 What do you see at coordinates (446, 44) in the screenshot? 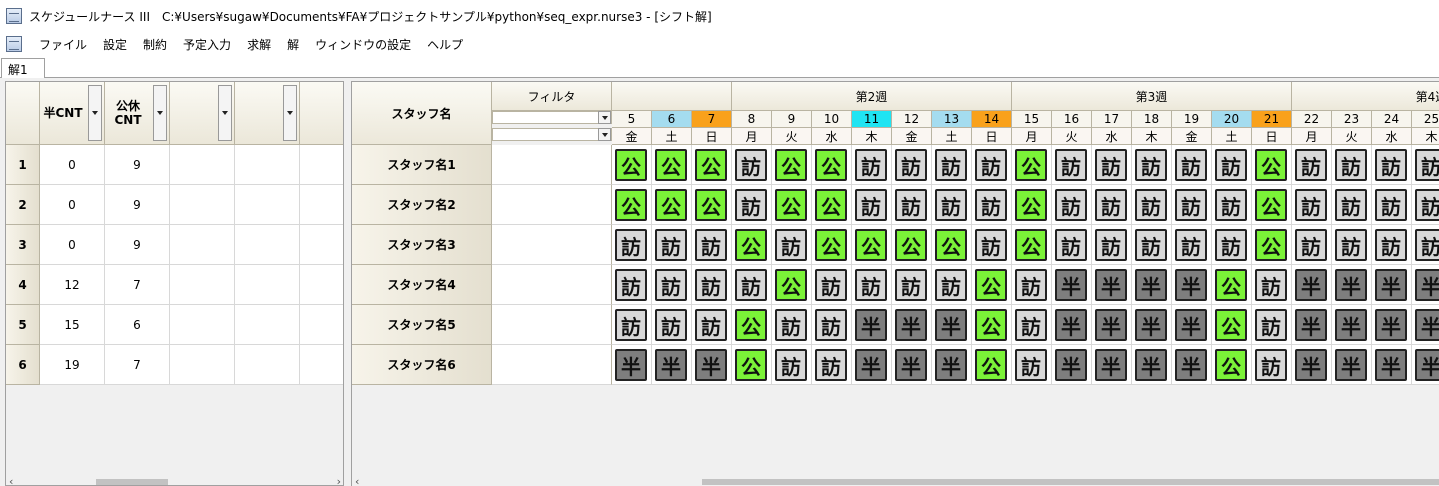
I see `menu-help: ヘルプ` at bounding box center [446, 44].